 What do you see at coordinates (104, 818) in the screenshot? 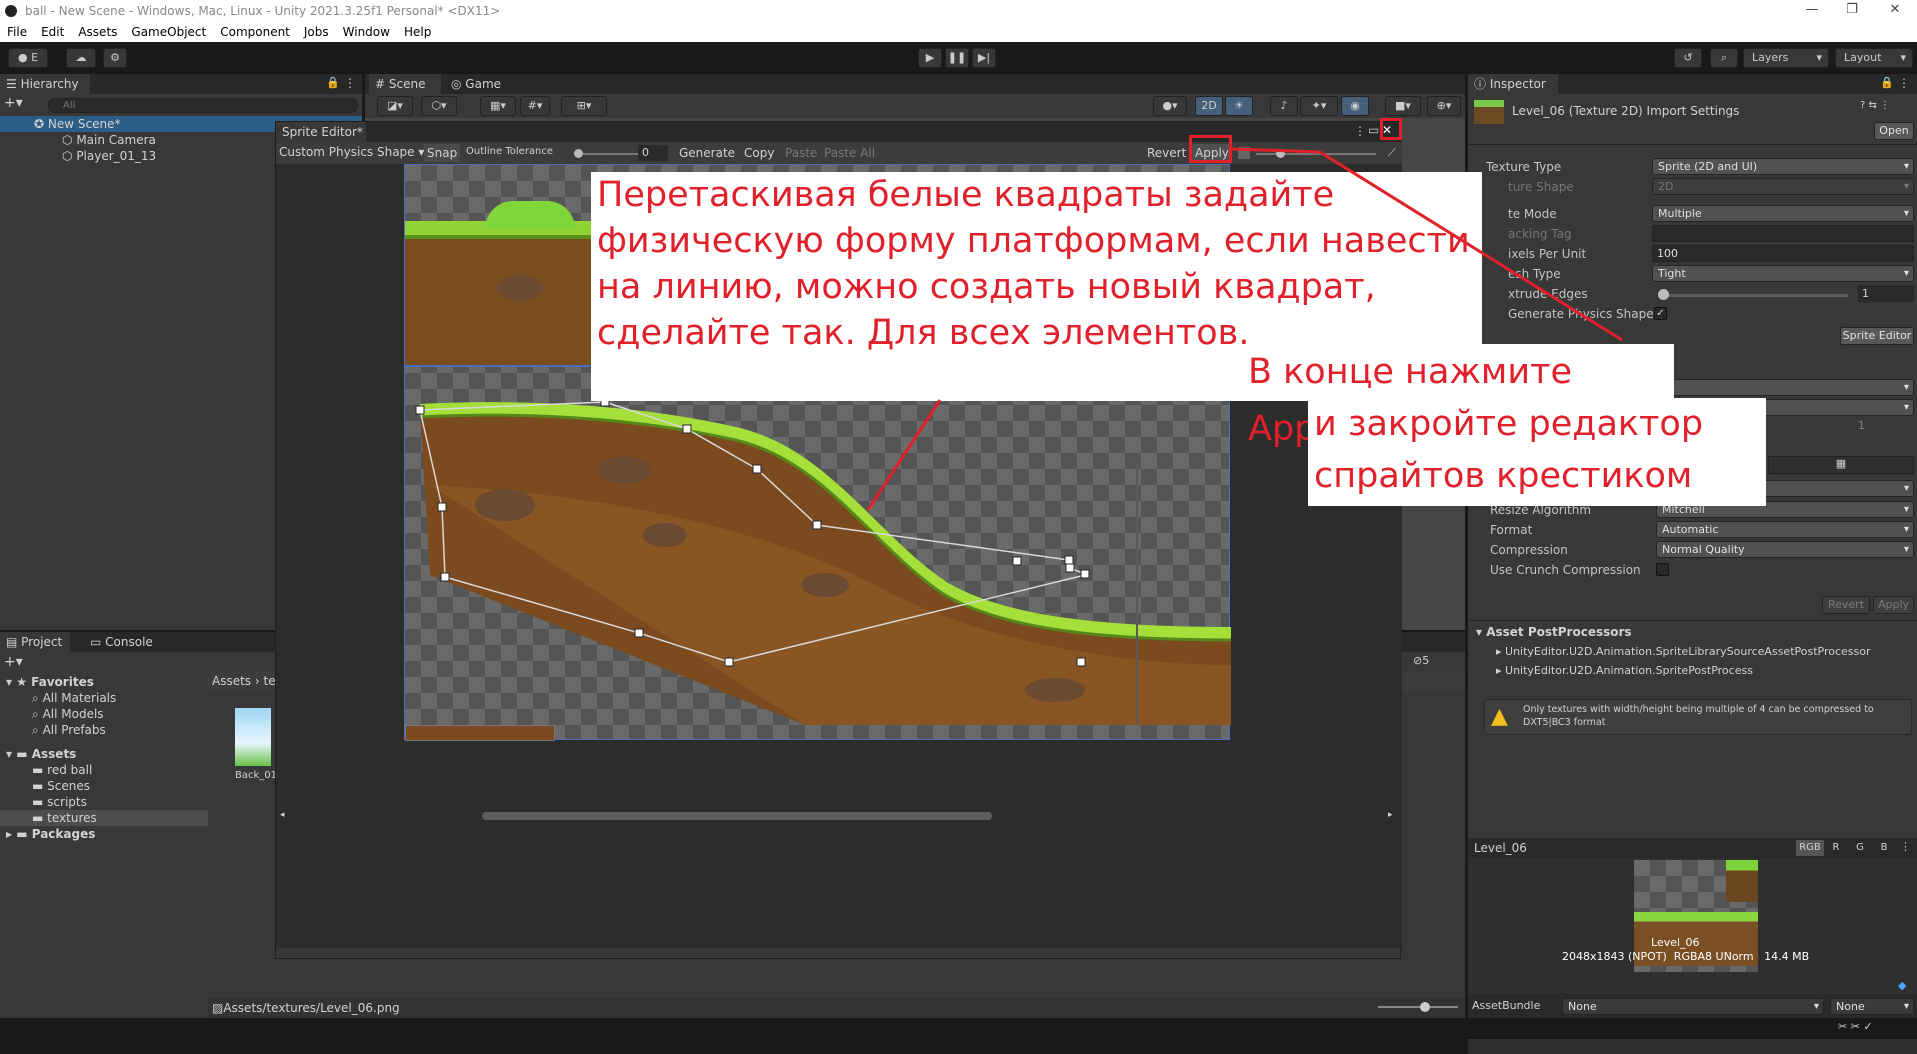
I see `folder-item-selected: ▬ textures` at bounding box center [104, 818].